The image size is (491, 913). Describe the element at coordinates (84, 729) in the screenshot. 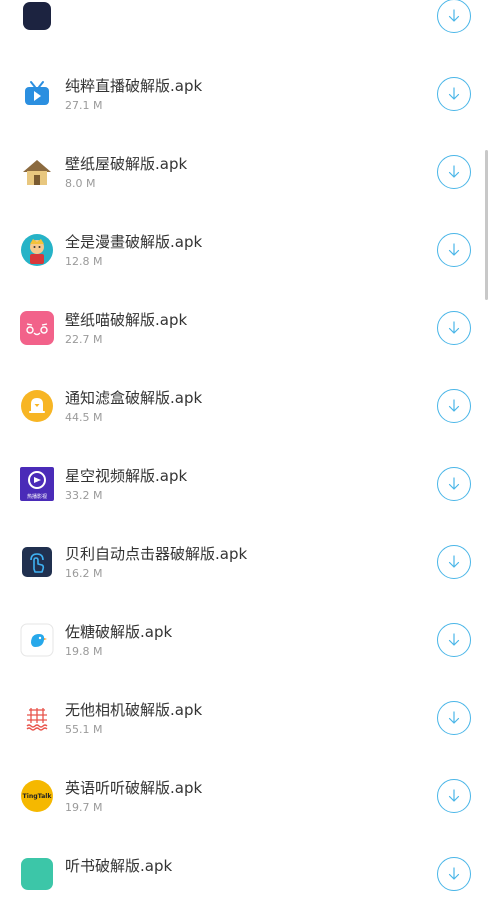

I see `file-size: 55.1 M` at that location.